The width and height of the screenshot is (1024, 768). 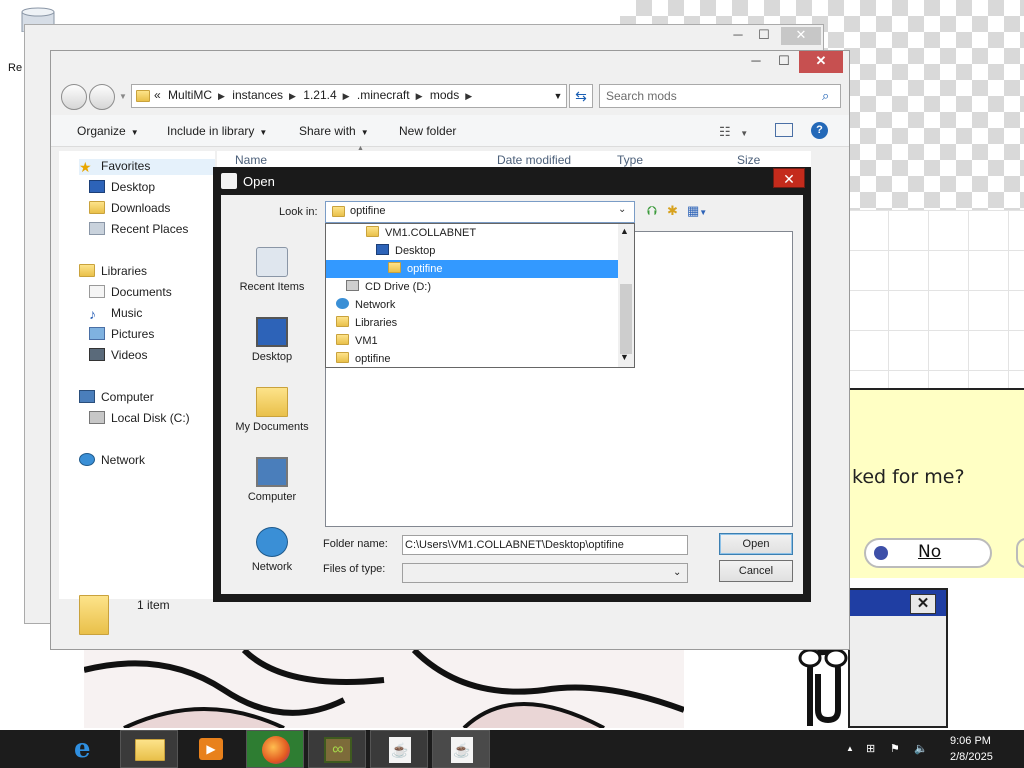 I want to click on view-menu-icon: ▦▼, so click(x=697, y=211).